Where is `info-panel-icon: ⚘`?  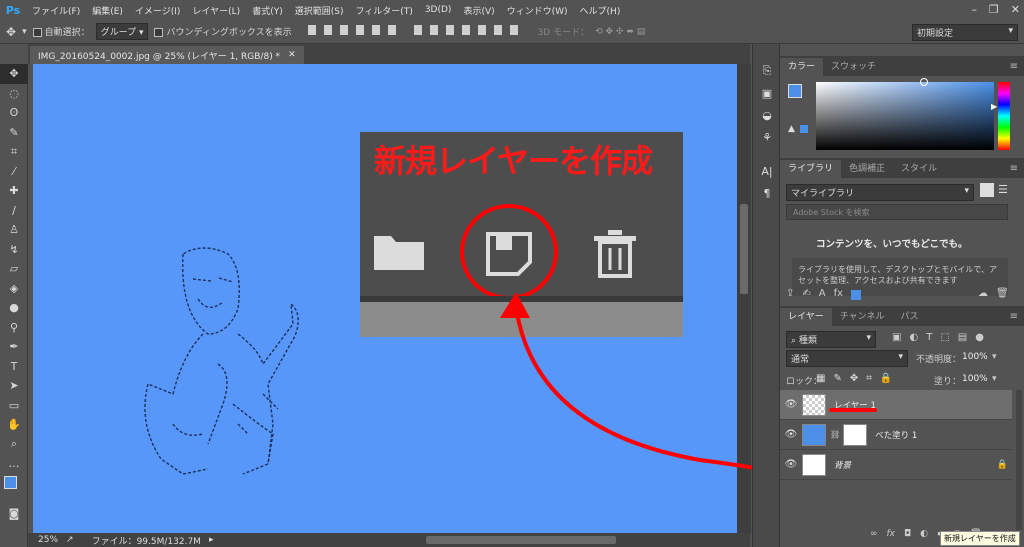
info-panel-icon: ⚘ is located at coordinates (767, 137).